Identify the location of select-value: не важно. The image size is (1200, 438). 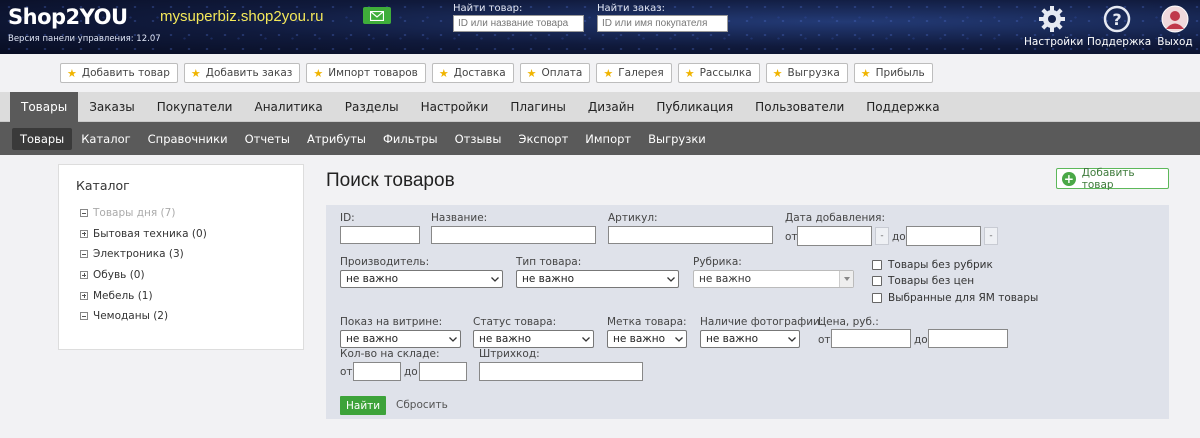
(639, 339).